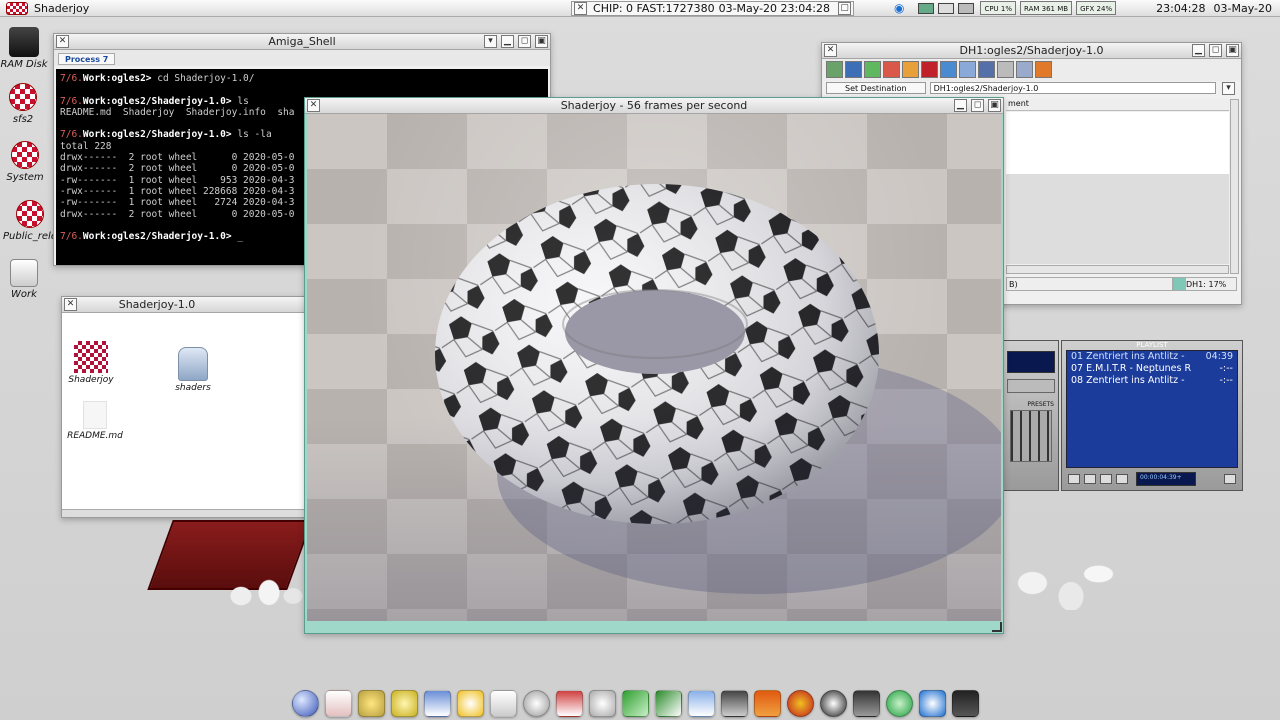 Image resolution: width=1280 pixels, height=720 pixels. I want to click on window-icon, so click(946, 8).